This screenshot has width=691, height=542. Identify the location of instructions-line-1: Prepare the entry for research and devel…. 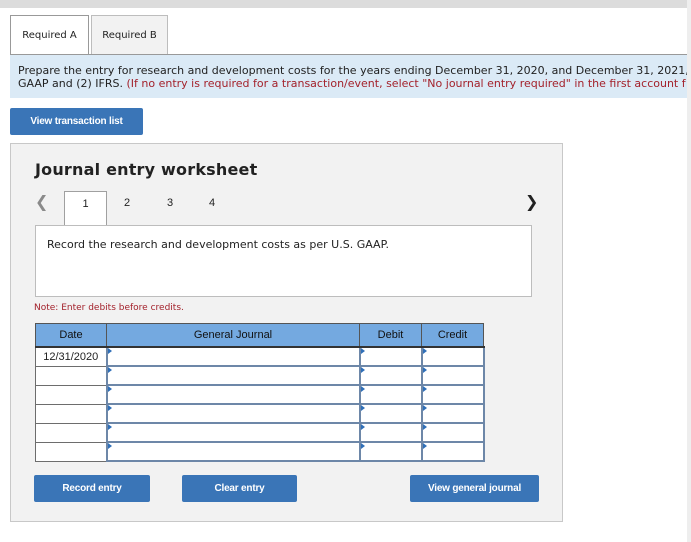
(352, 70).